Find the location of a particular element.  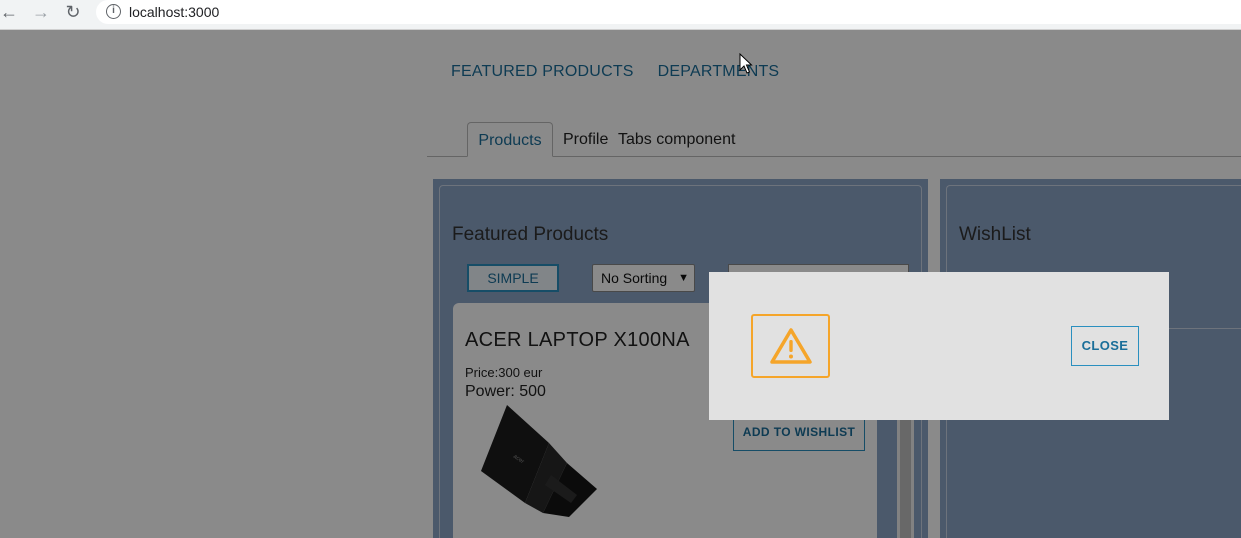

browser-toolbar: ← → ↻ i localhost:3000 is located at coordinates (620, 15).